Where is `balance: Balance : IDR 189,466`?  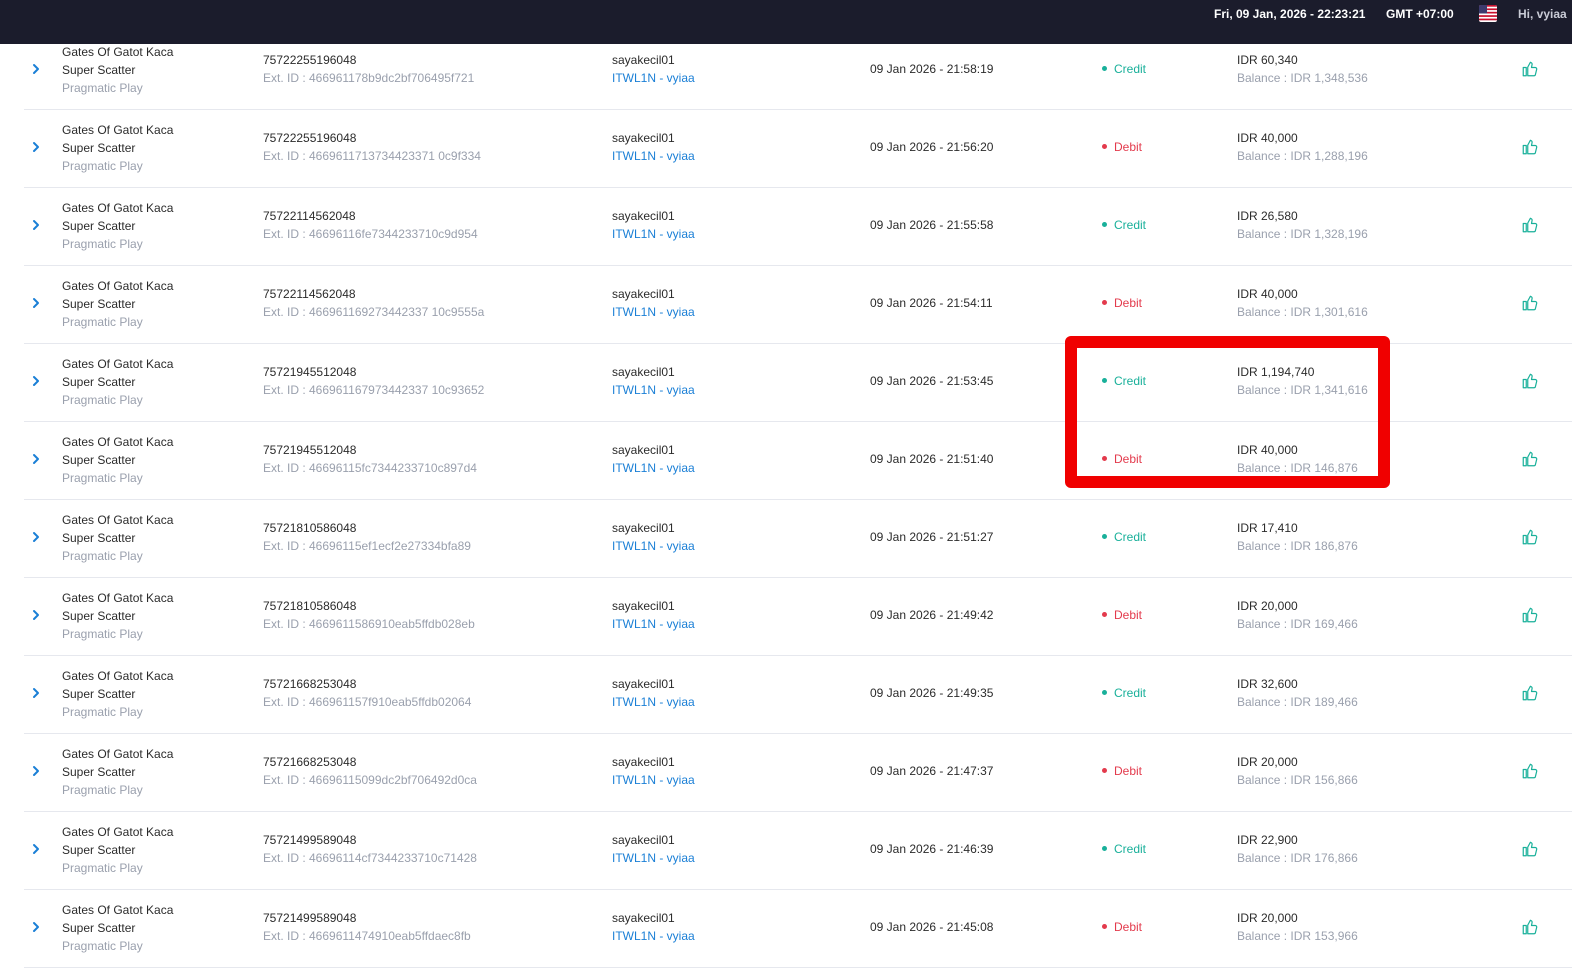 balance: Balance : IDR 189,466 is located at coordinates (1297, 702).